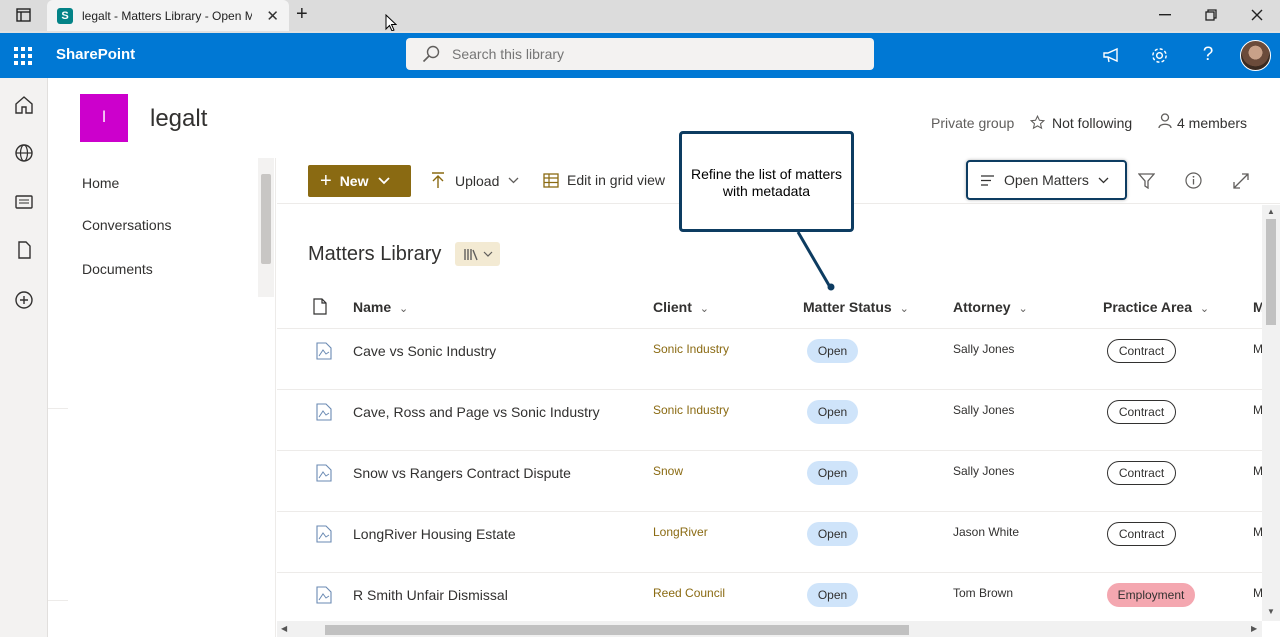 The image size is (1280, 637). I want to click on info-icon, so click(1193, 180).